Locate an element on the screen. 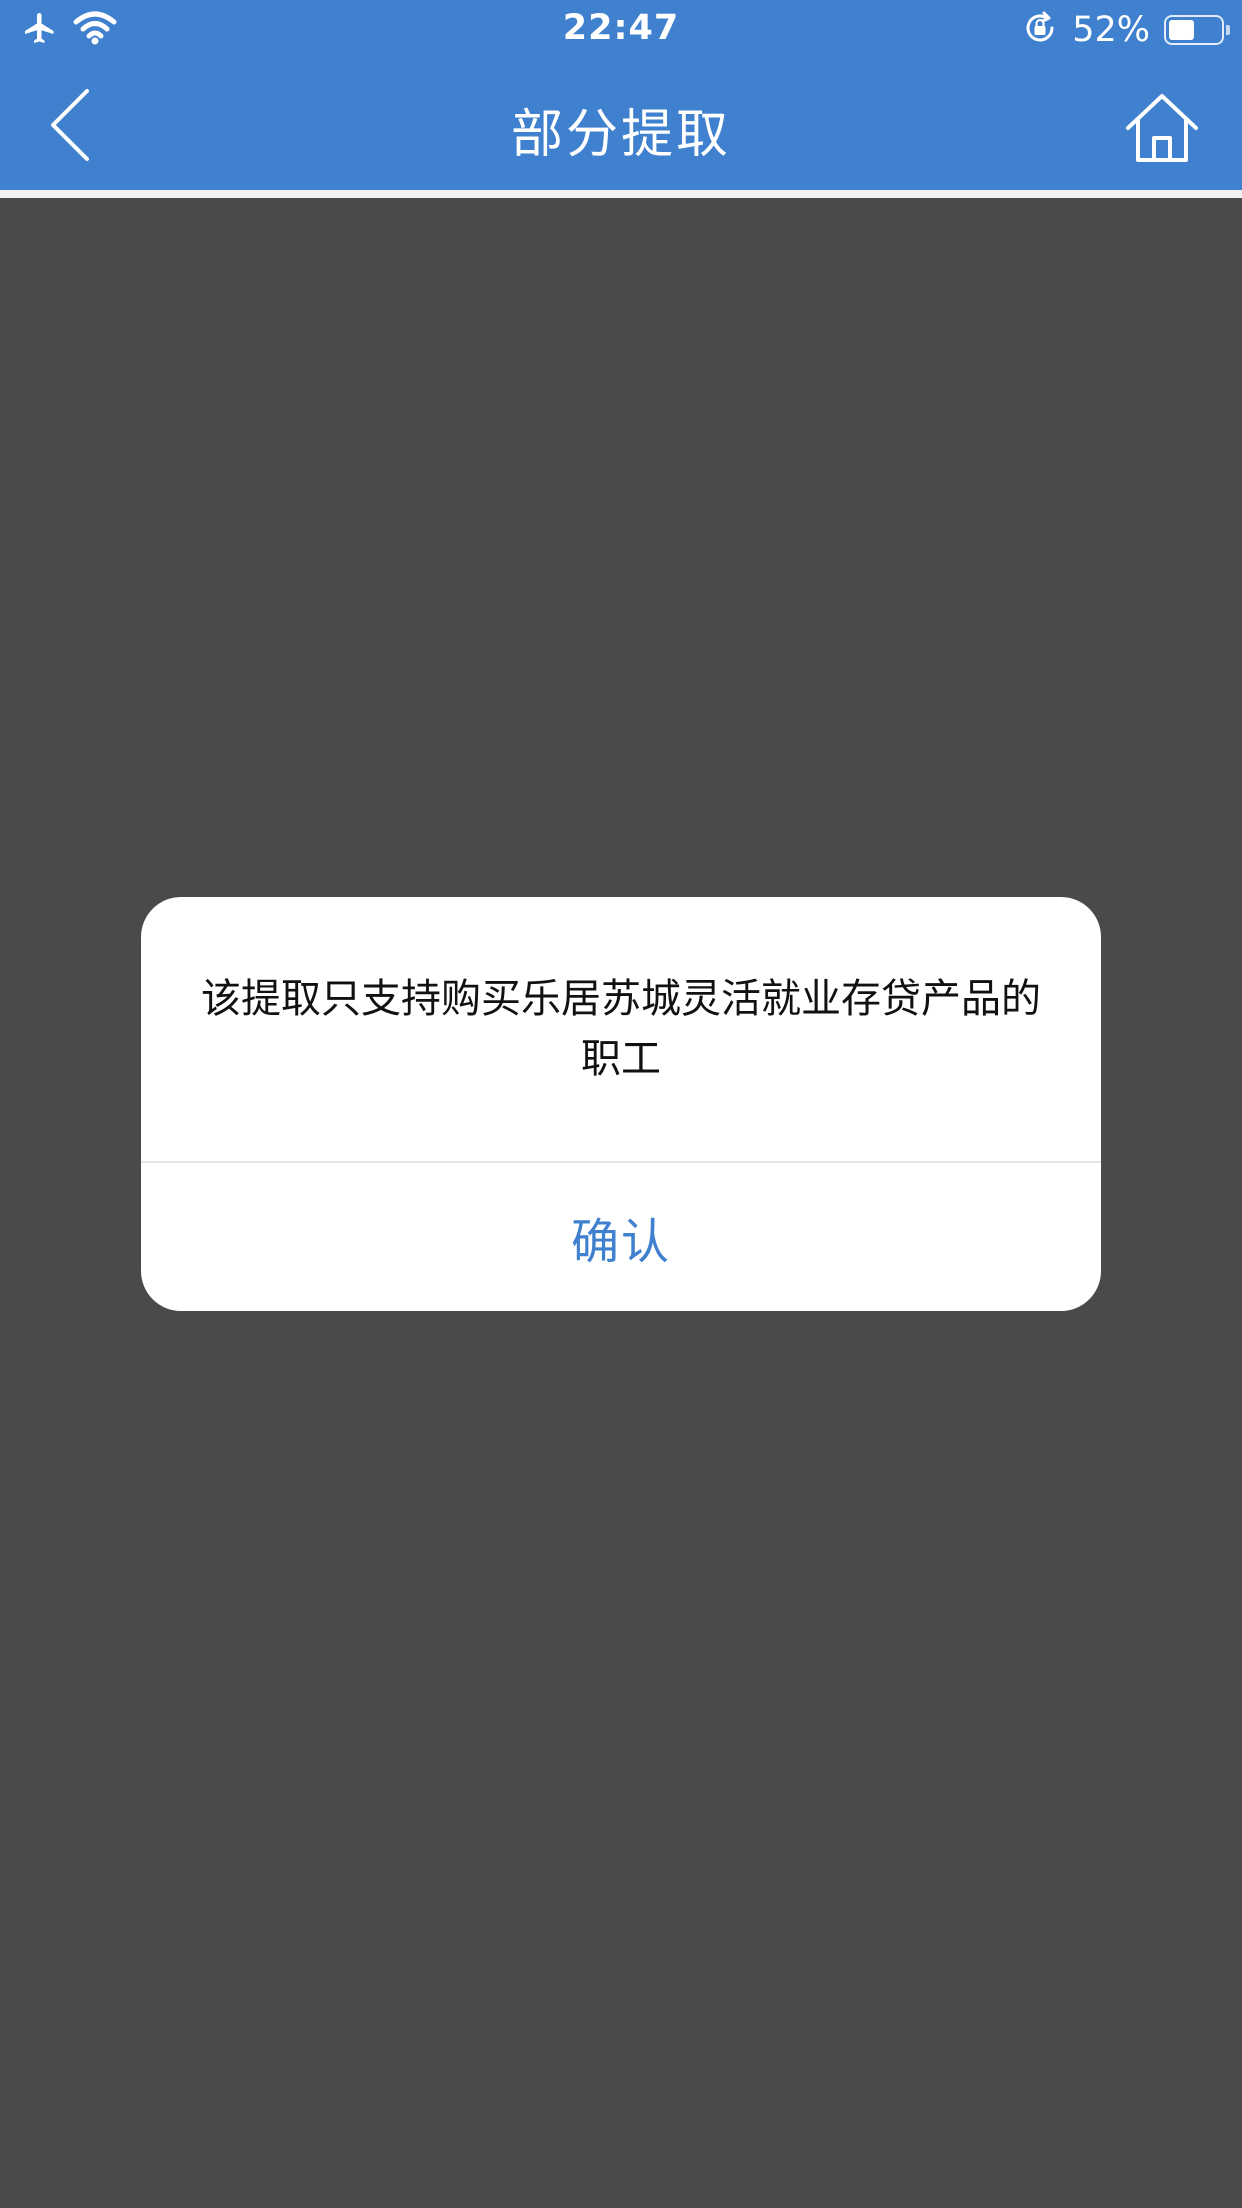 The height and width of the screenshot is (2208, 1242). status-bar: 22:47 52% is located at coordinates (621, 30).